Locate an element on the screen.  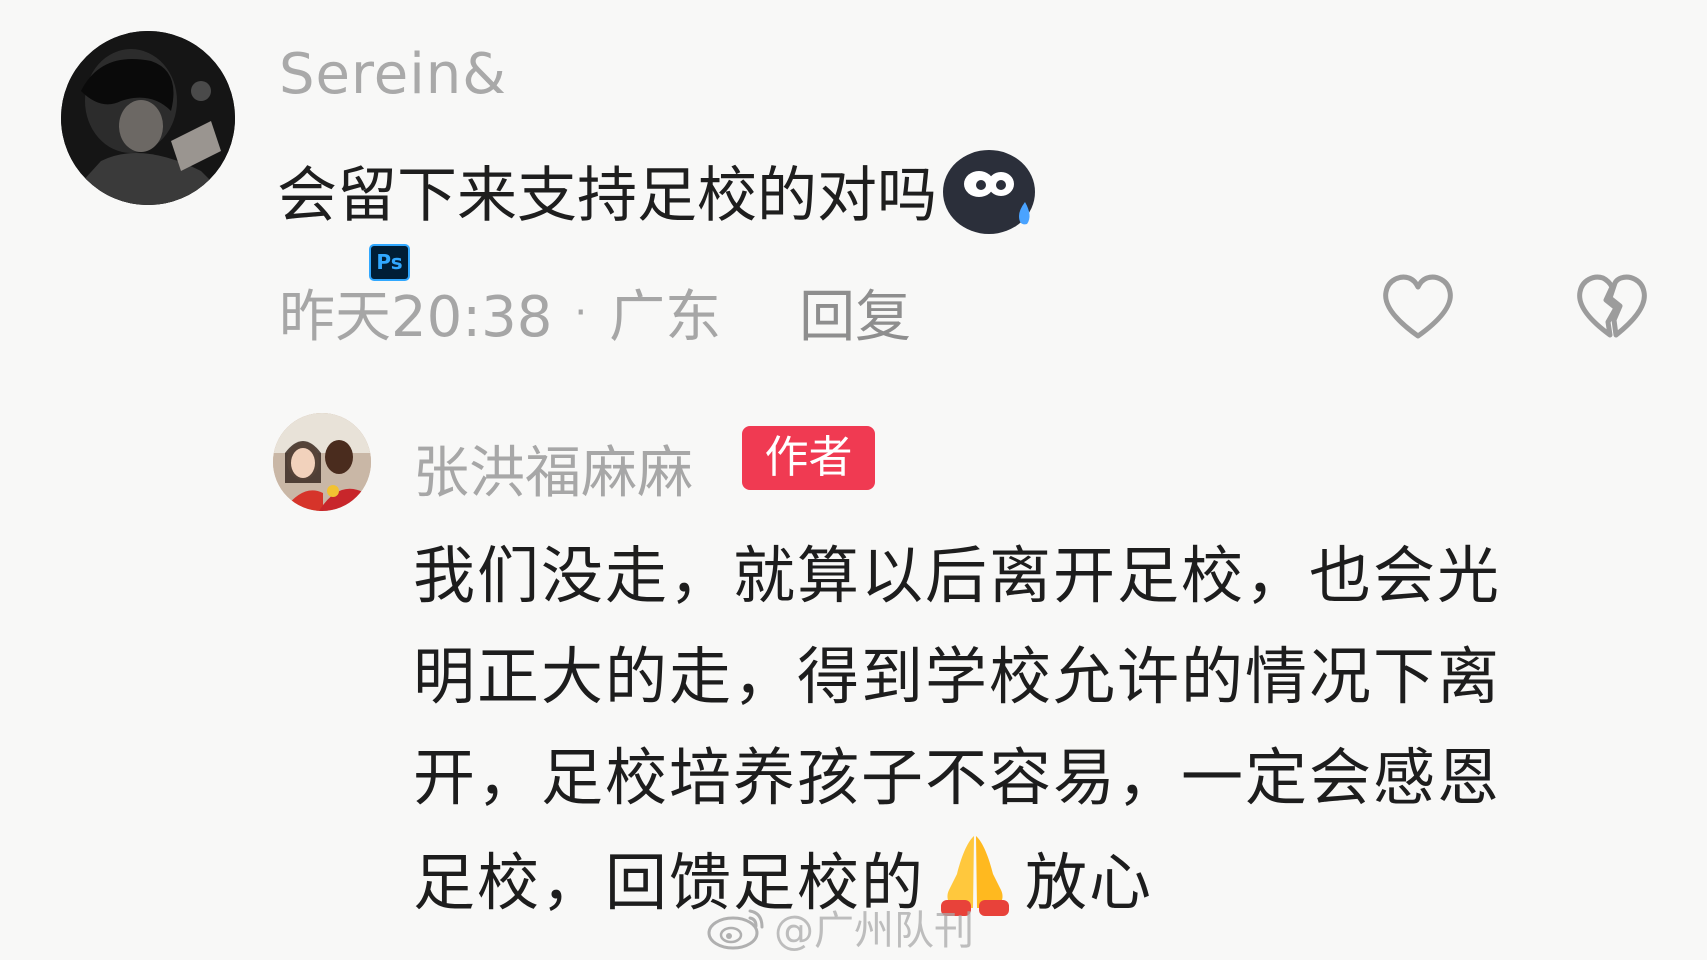
comment-location: 广东 is located at coordinates (665, 317).